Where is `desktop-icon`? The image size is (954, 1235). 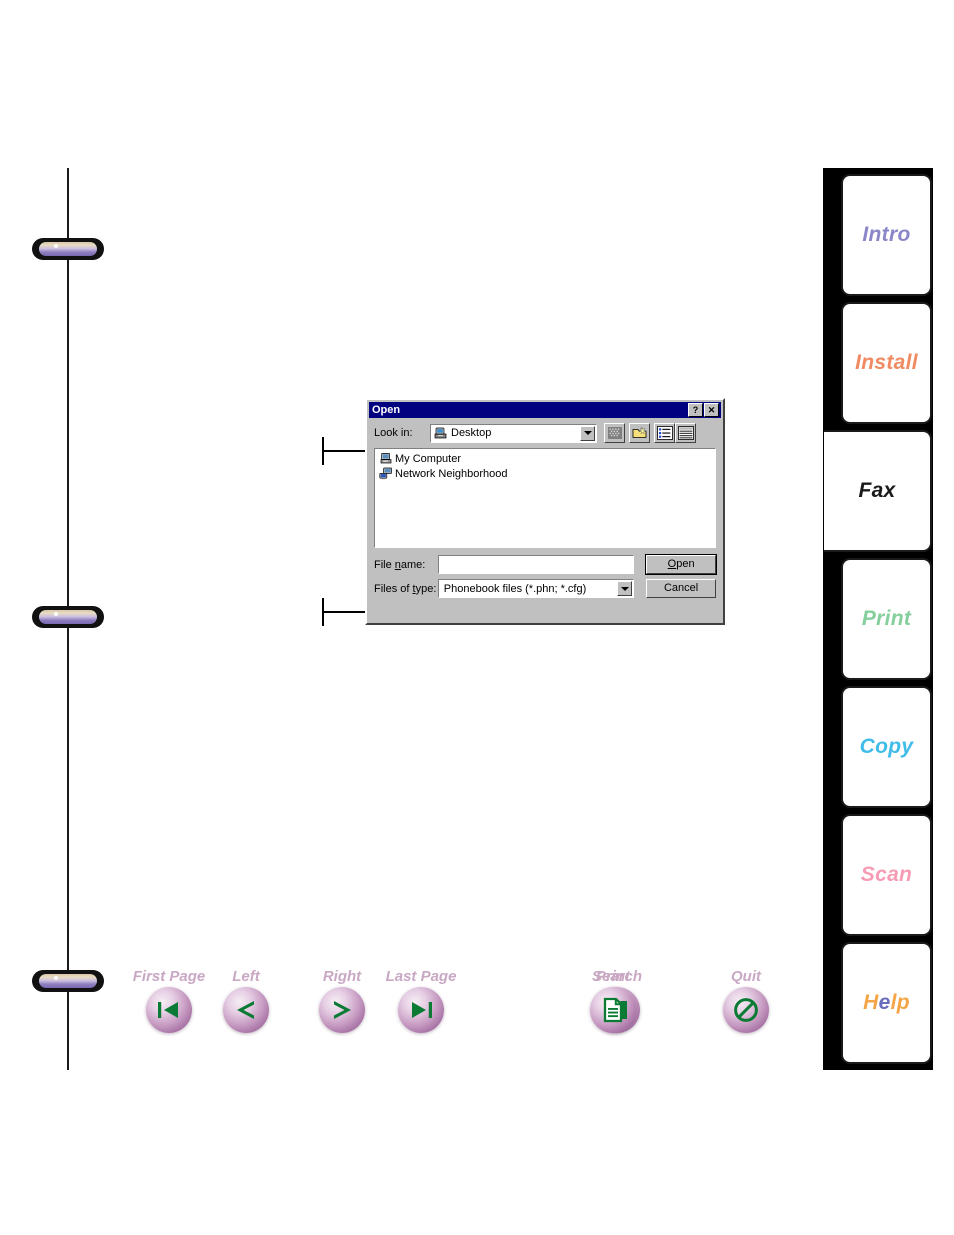
desktop-icon is located at coordinates (440, 433).